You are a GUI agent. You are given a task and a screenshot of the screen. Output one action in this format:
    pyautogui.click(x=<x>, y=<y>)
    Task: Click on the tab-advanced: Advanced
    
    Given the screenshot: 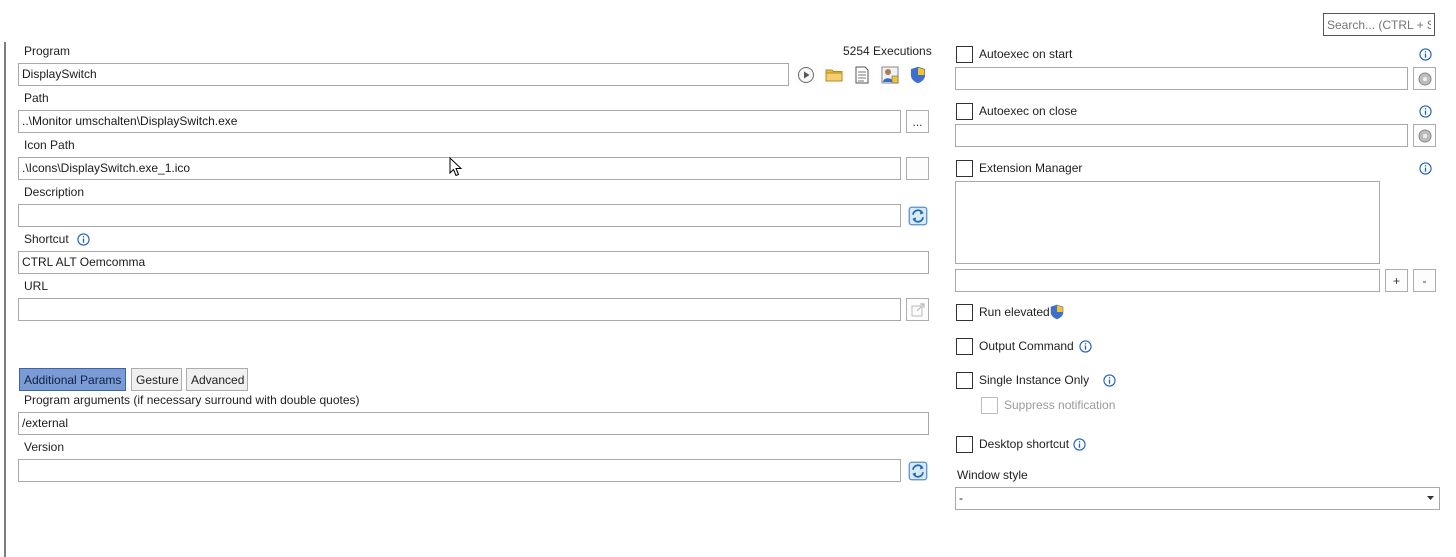 What is the action you would take?
    pyautogui.click(x=217, y=379)
    